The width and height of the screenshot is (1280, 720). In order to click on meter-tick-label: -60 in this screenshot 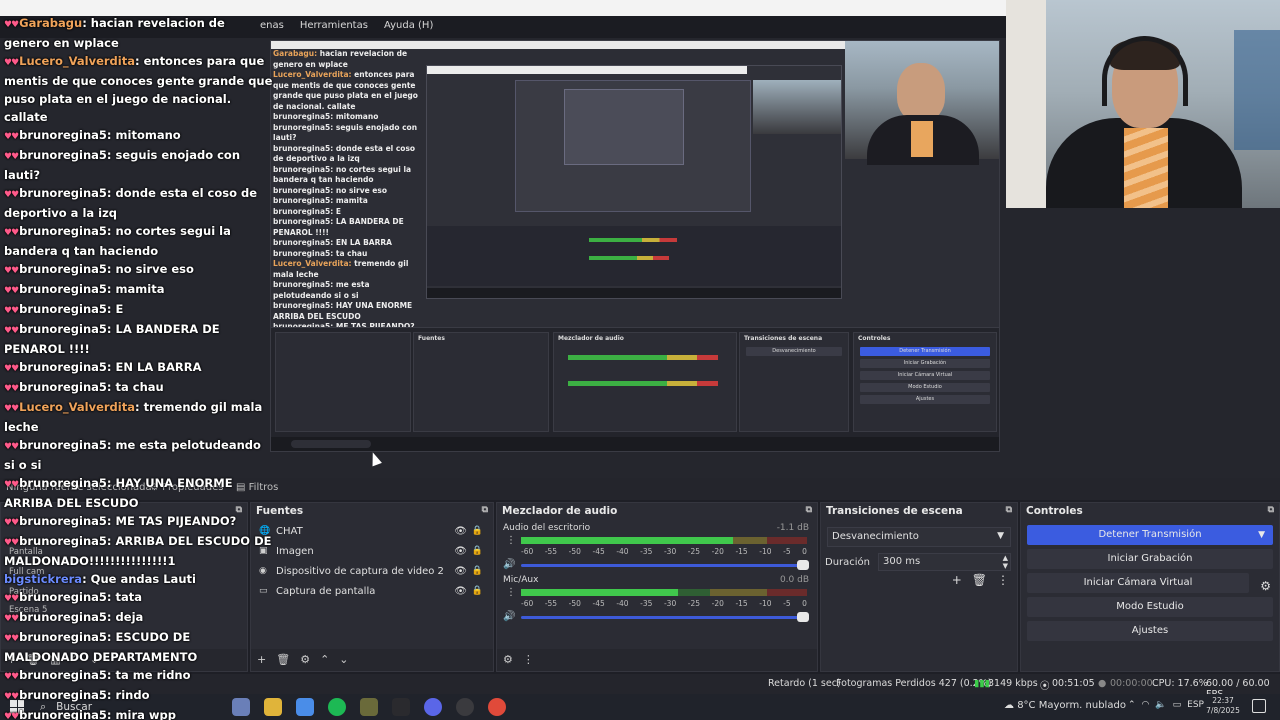, I will do `click(527, 551)`.